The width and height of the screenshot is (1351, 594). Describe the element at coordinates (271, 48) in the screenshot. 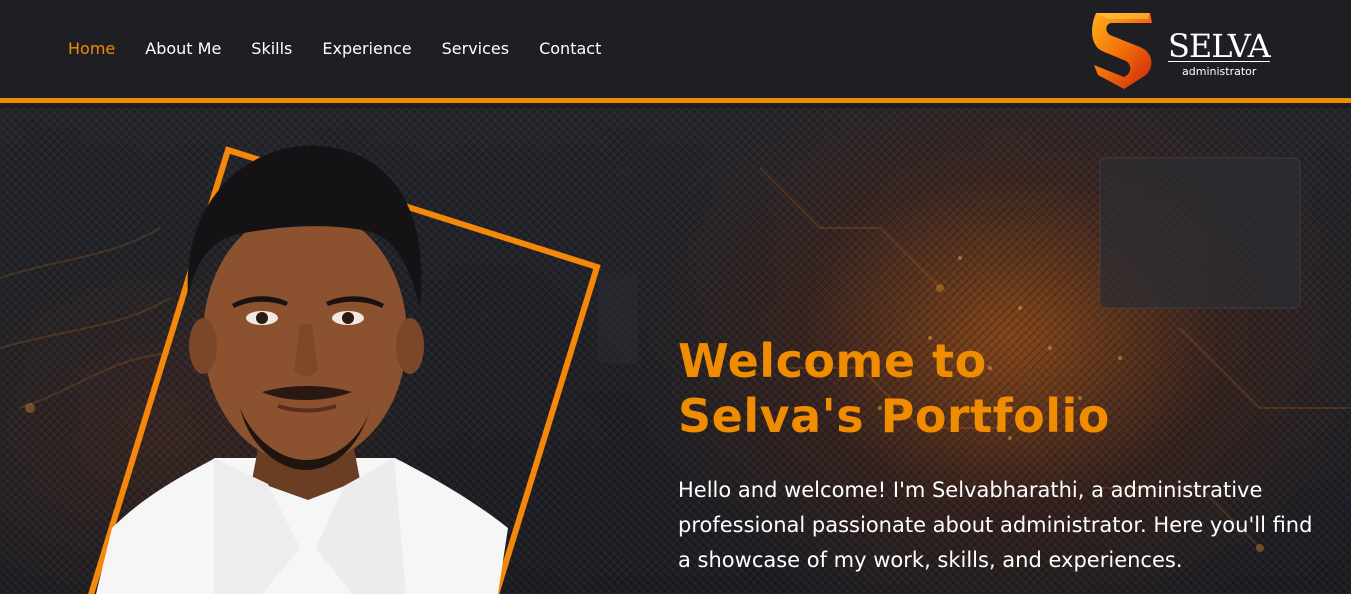

I see `nav-link-skills: Skills` at that location.